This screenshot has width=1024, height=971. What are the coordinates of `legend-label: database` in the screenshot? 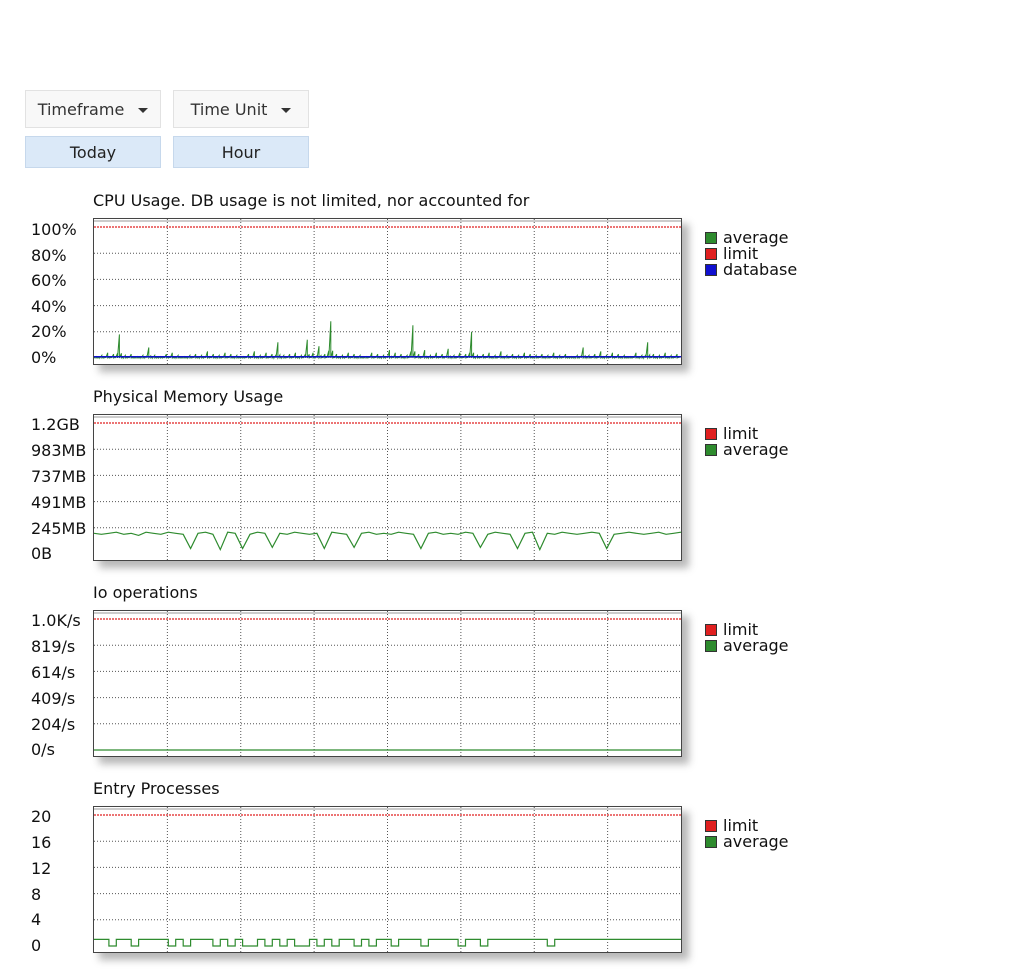 It's located at (760, 269).